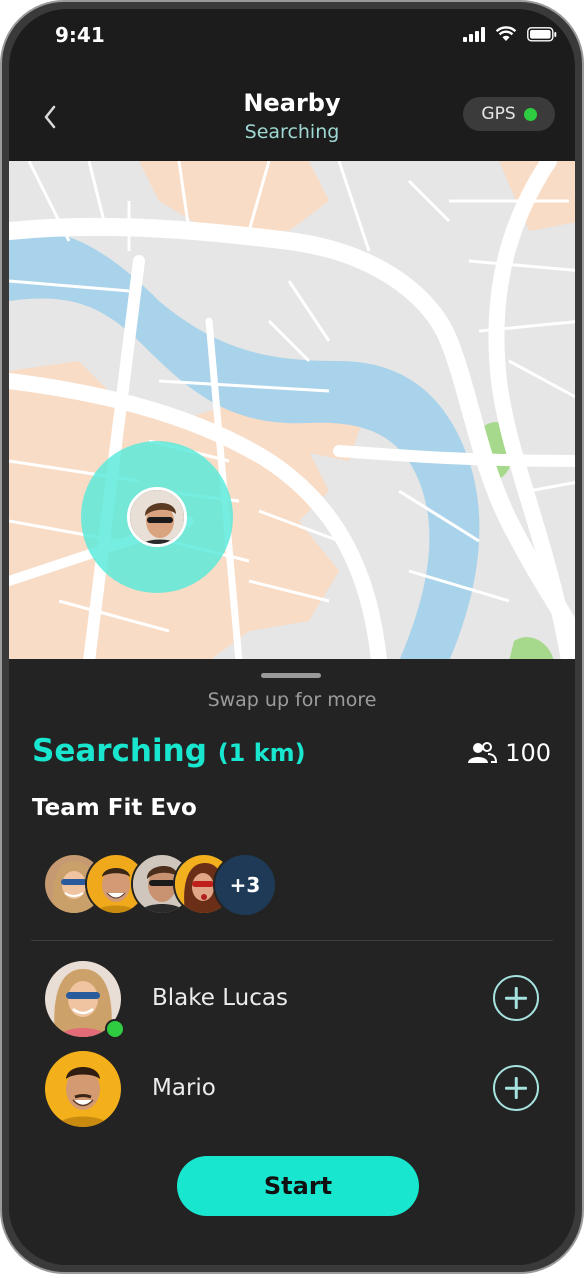 The width and height of the screenshot is (588, 1278). I want to click on gps-active-indicator, so click(530, 114).